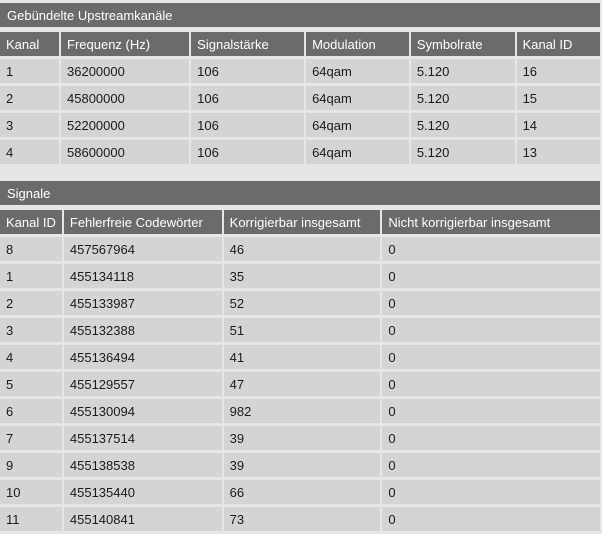 The height and width of the screenshot is (534, 602). I want to click on header-kanal: Kanal, so click(29, 44).